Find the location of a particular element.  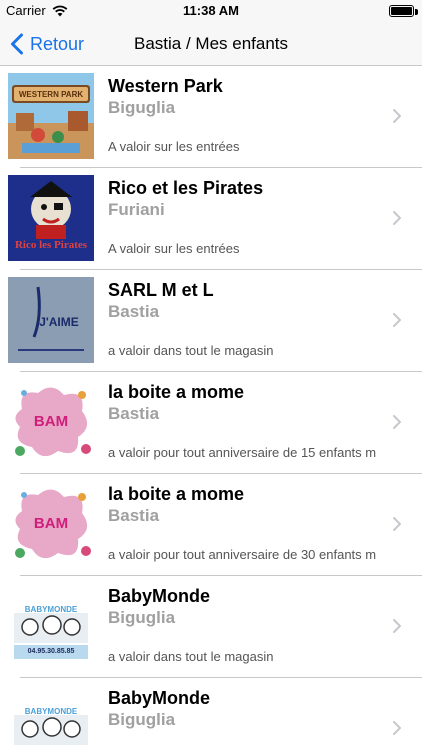

battery-fill is located at coordinates (401, 11).